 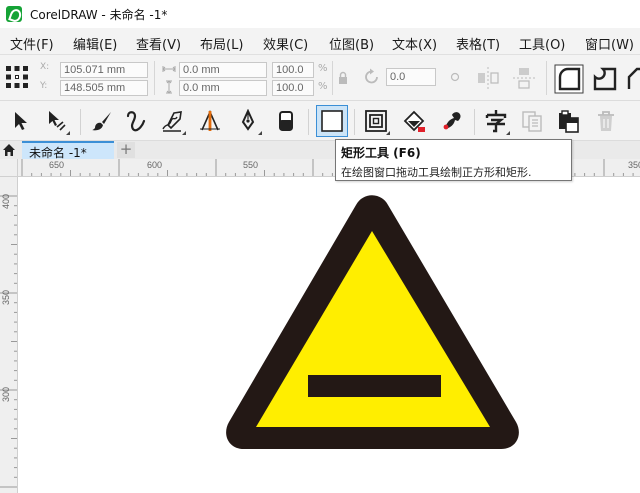 I want to click on menu-text: 文本(X), so click(x=414, y=43).